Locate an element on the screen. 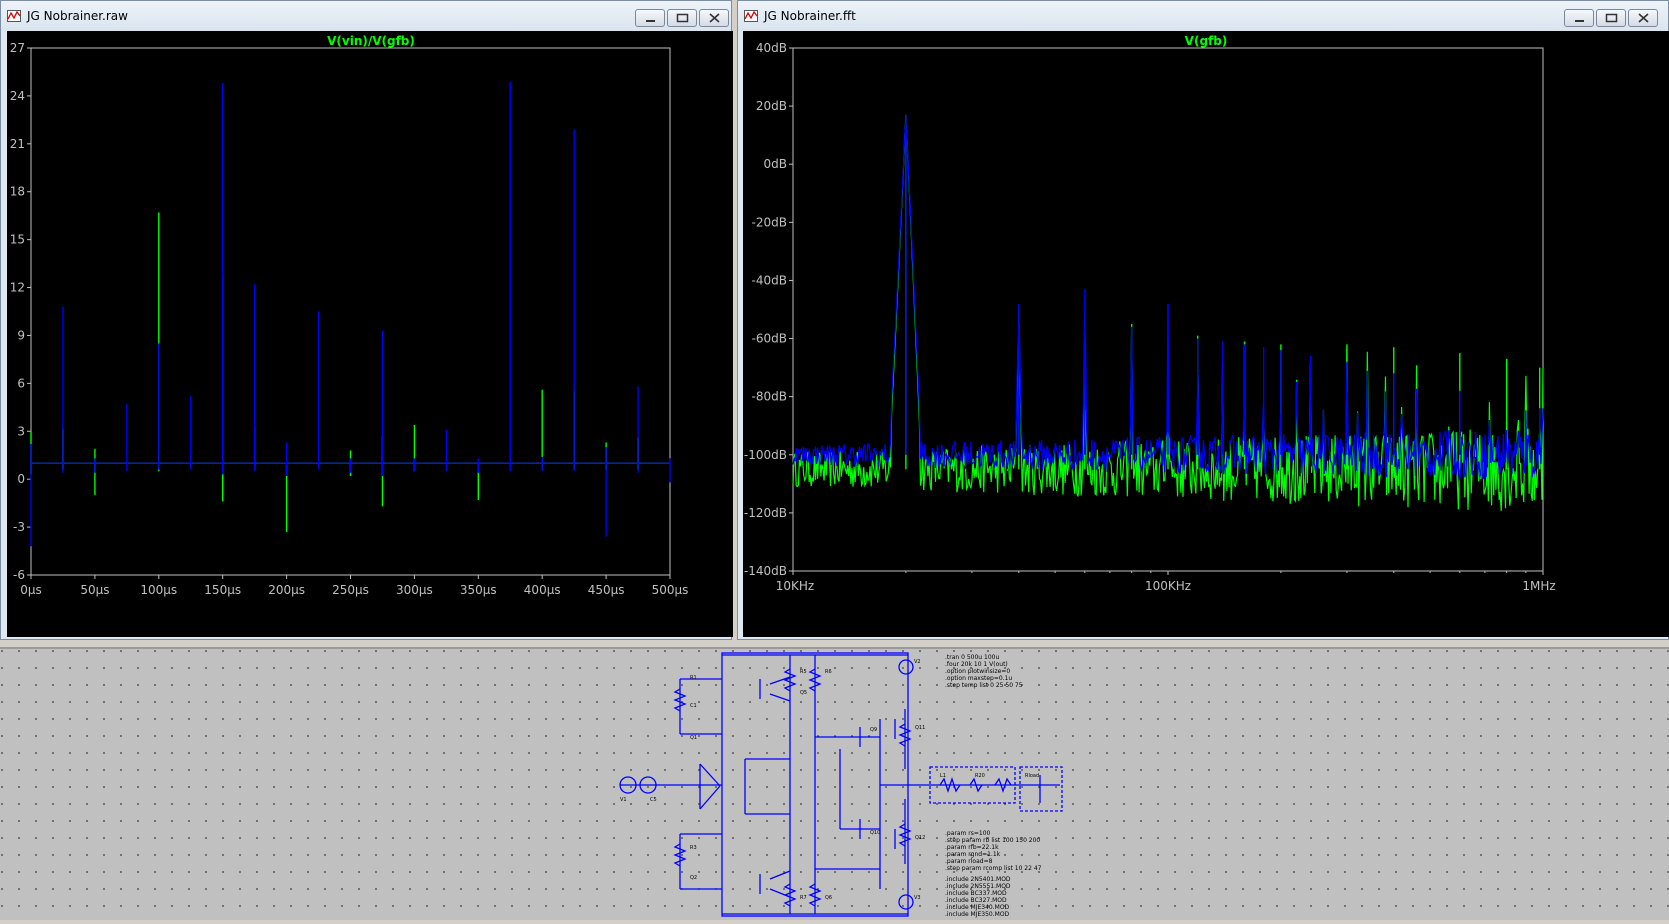 The height and width of the screenshot is (924, 1669). x-tick-label: 150µs is located at coordinates (222, 590).